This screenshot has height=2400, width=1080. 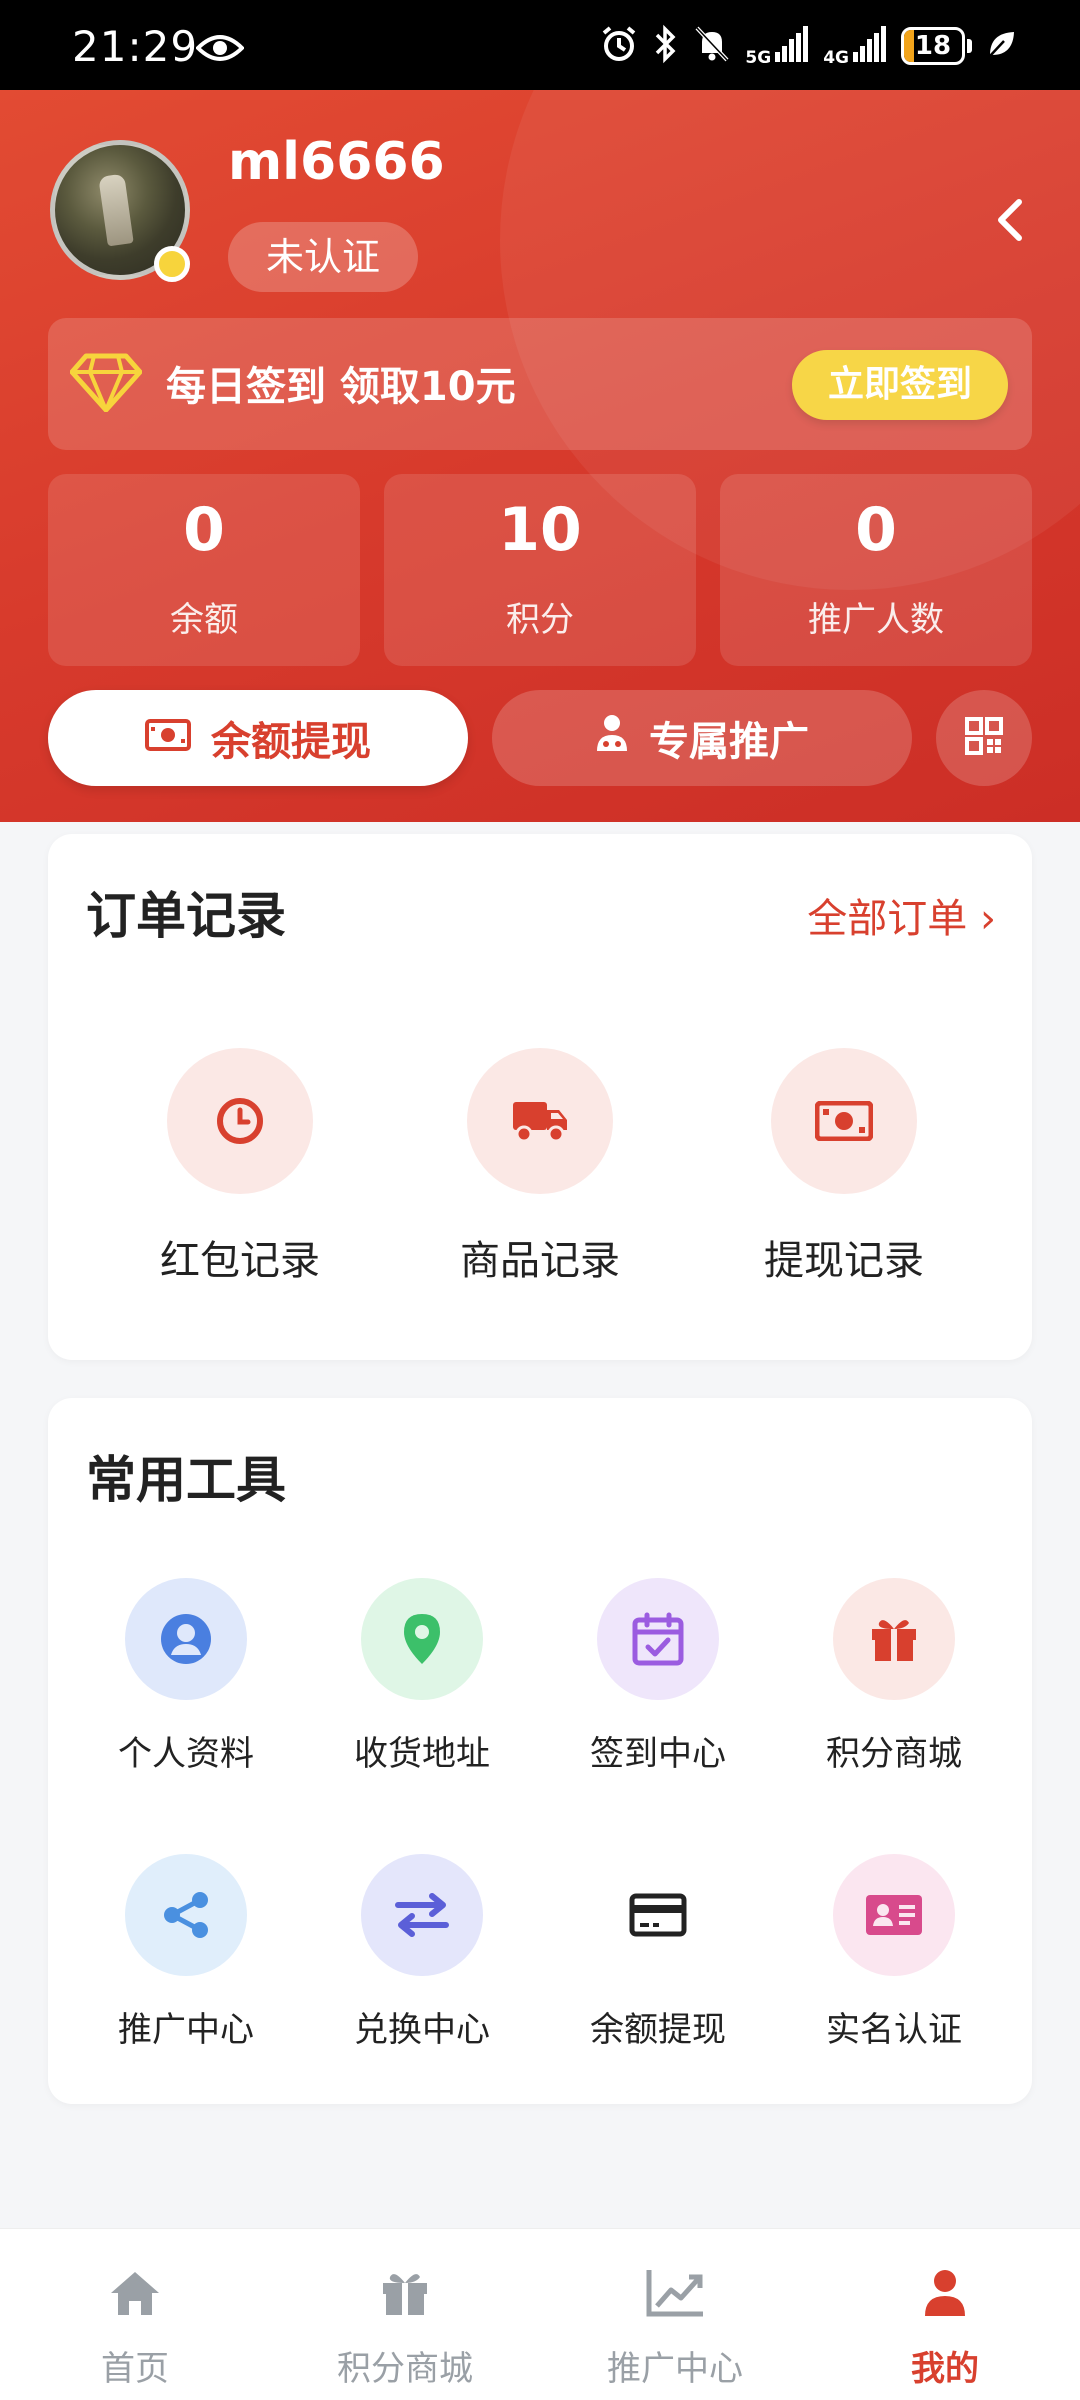 What do you see at coordinates (422, 1915) in the screenshot?
I see `exchange-icon` at bounding box center [422, 1915].